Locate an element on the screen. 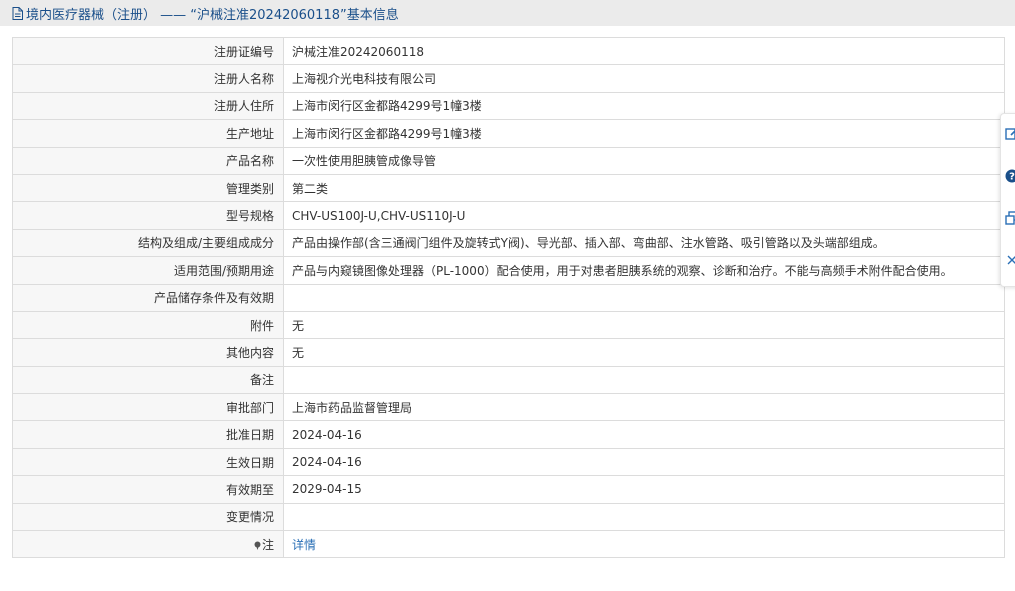 This screenshot has width=1015, height=591. table-row: 注册证编号 沪械注准20242060118 is located at coordinates (508, 51).